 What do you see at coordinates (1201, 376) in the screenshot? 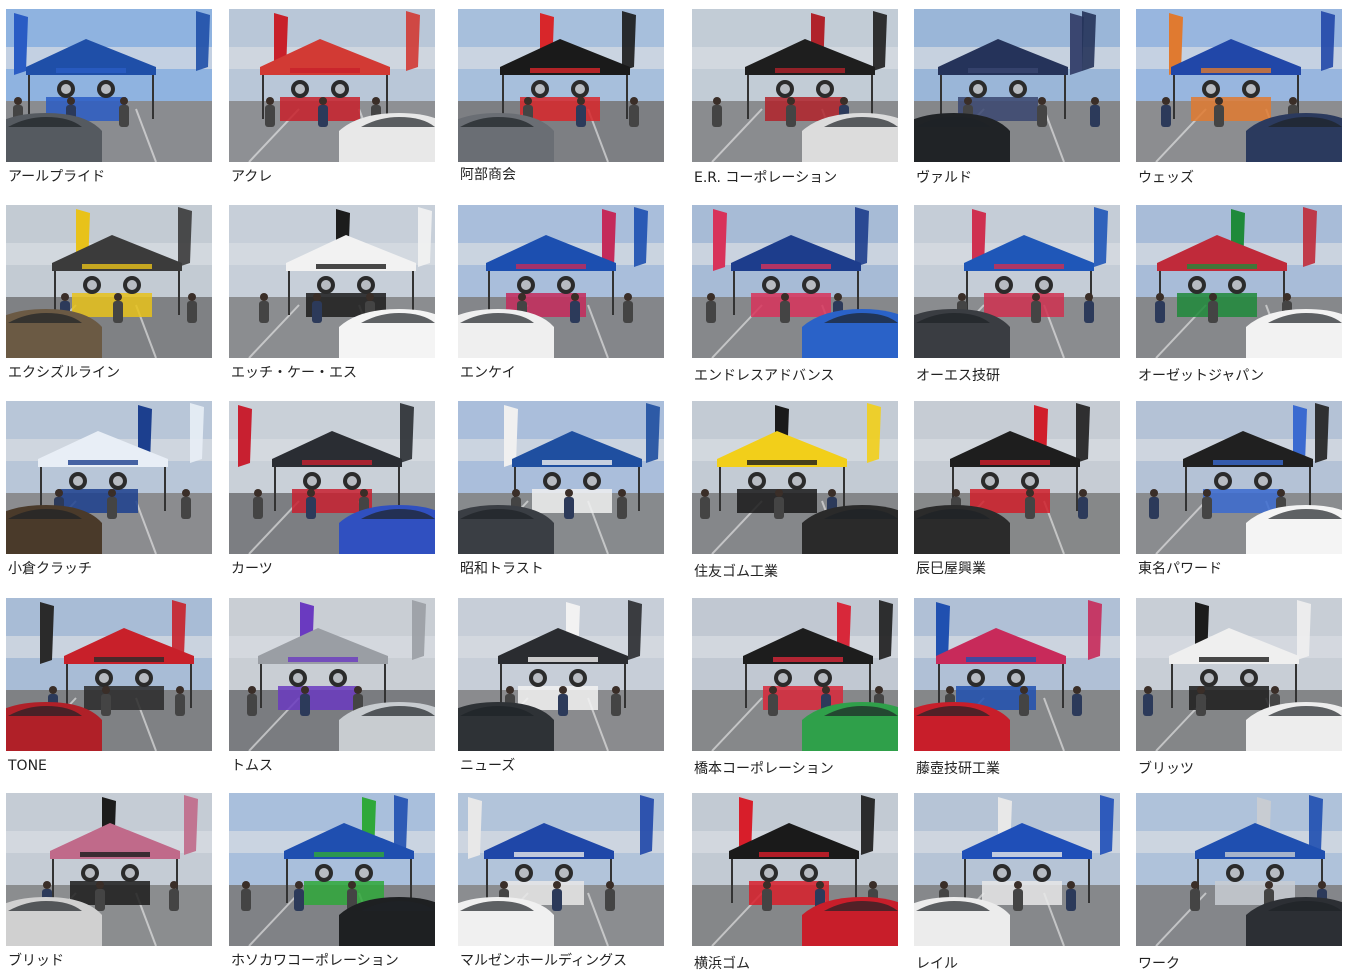
I see `booth-name: オーゼットジャパン` at bounding box center [1201, 376].